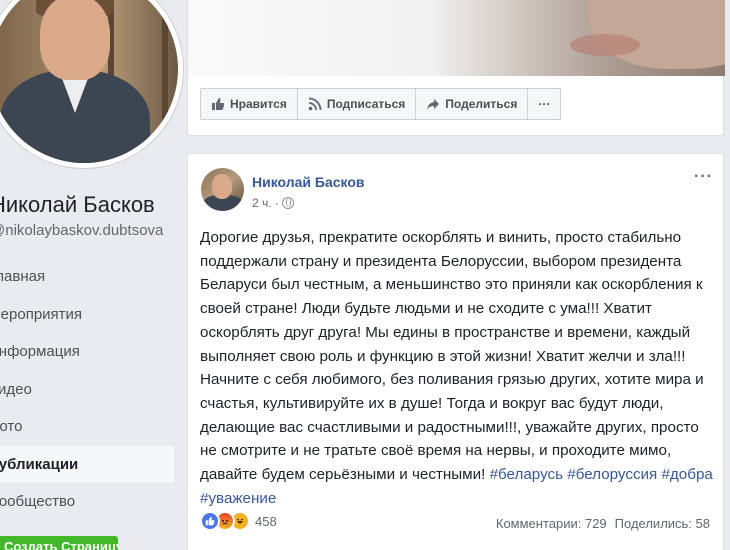  What do you see at coordinates (266, 521) in the screenshot?
I see `reactions-count: 458` at bounding box center [266, 521].